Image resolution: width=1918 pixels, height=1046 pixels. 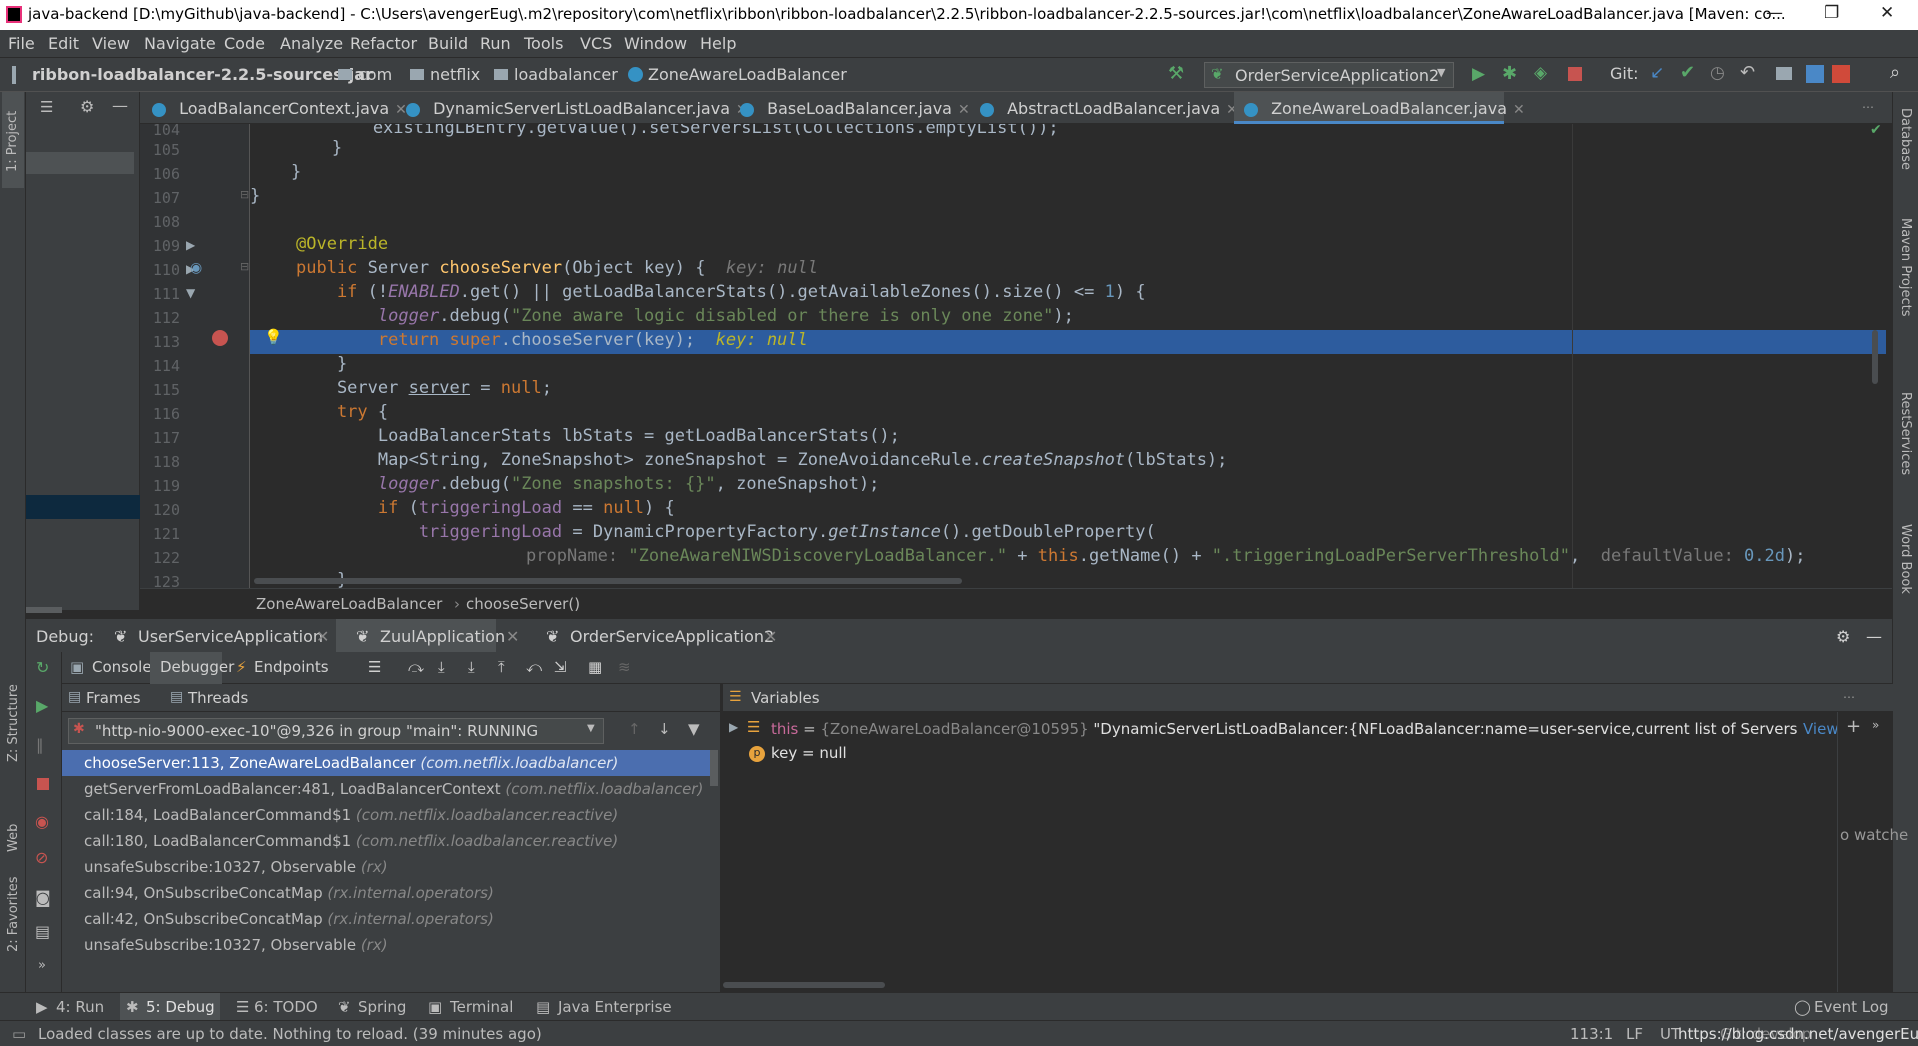 I want to click on build-hammer-icon: ⚒, so click(x=1176, y=73).